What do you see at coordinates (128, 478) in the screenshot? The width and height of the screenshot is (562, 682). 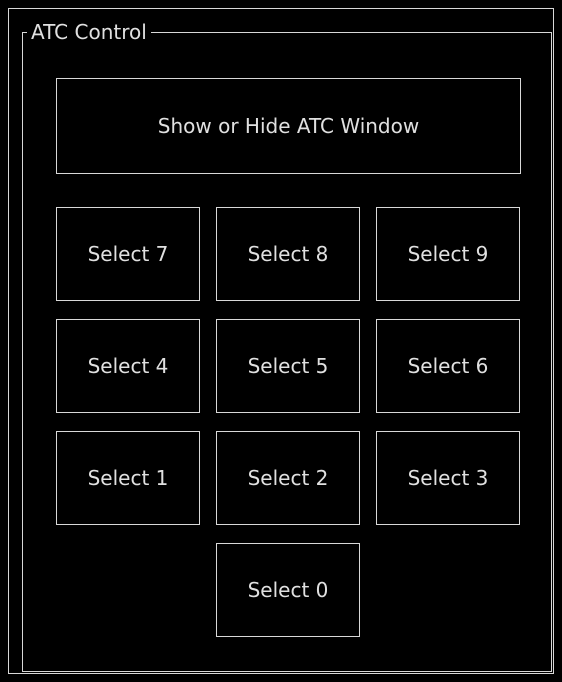 I see `select-1-button: Select 1` at bounding box center [128, 478].